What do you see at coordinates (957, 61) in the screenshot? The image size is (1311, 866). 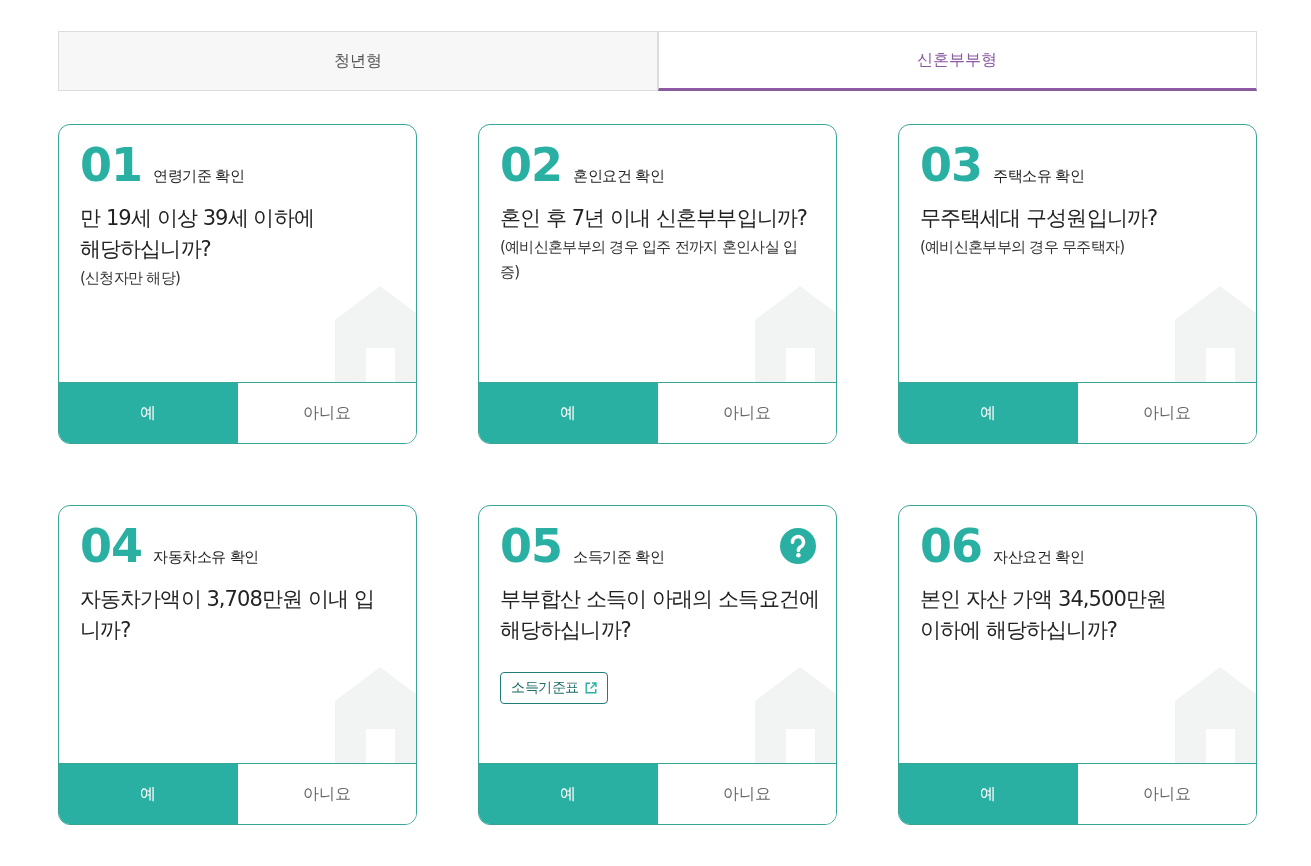 I see `tab: 신혼부부형` at bounding box center [957, 61].